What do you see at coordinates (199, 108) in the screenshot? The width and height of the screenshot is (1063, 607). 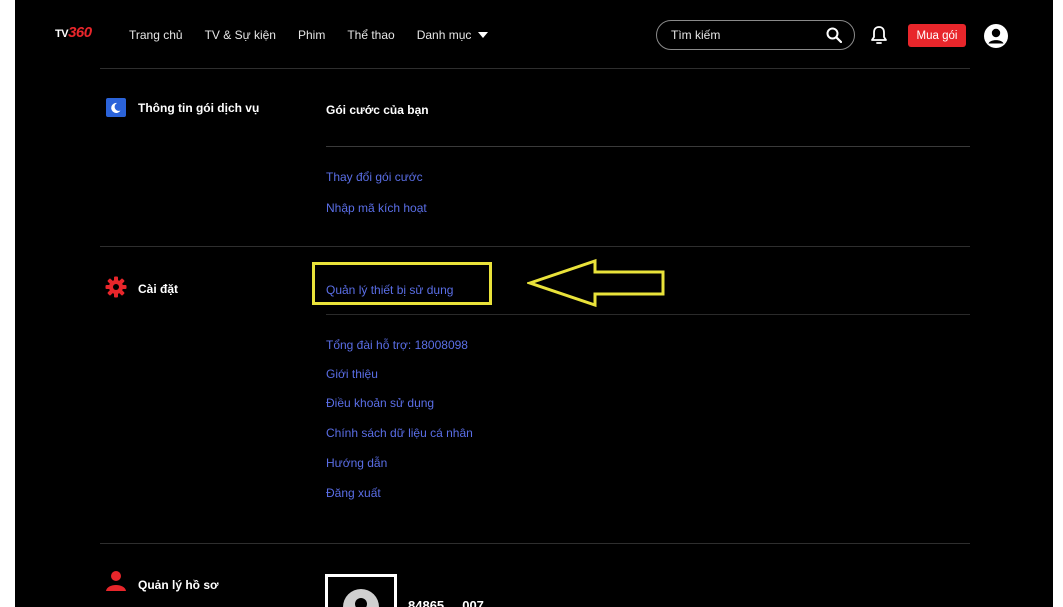 I see `section-title-service: Thông tin gói dịch vụ` at bounding box center [199, 108].